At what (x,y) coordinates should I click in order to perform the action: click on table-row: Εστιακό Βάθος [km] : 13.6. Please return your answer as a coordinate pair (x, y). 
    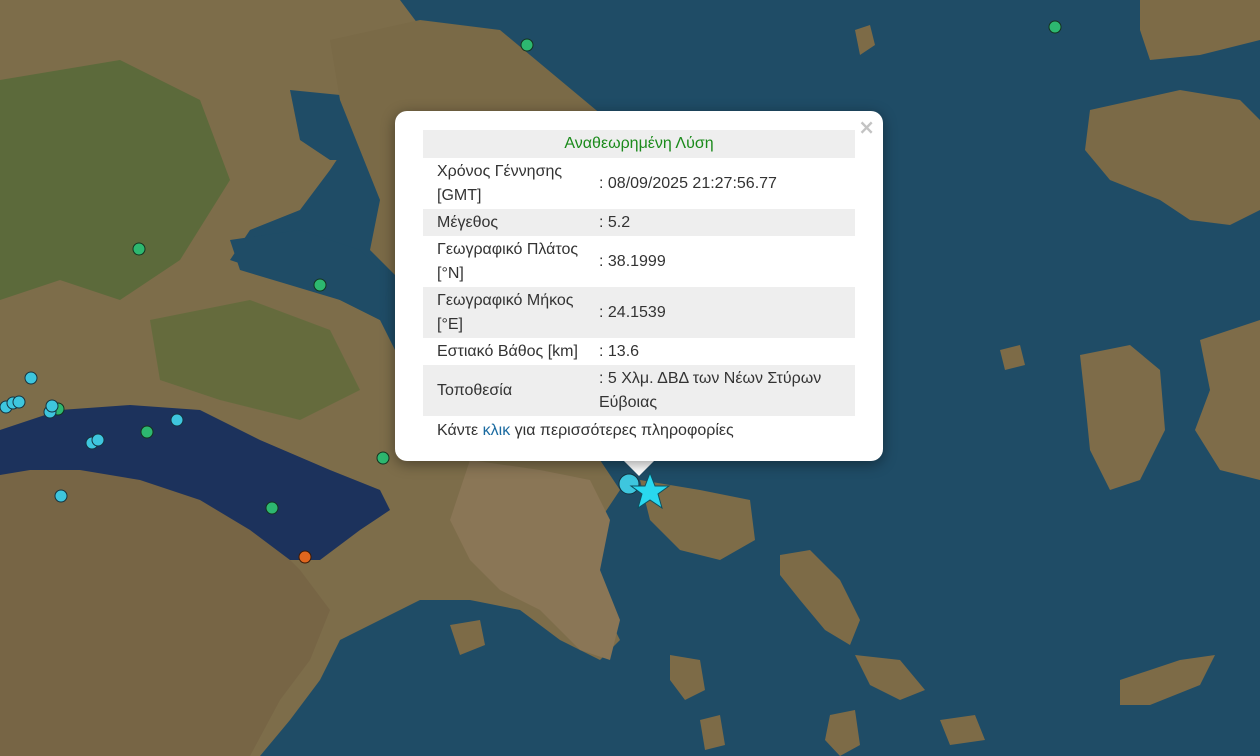
    Looking at the image, I should click on (639, 351).